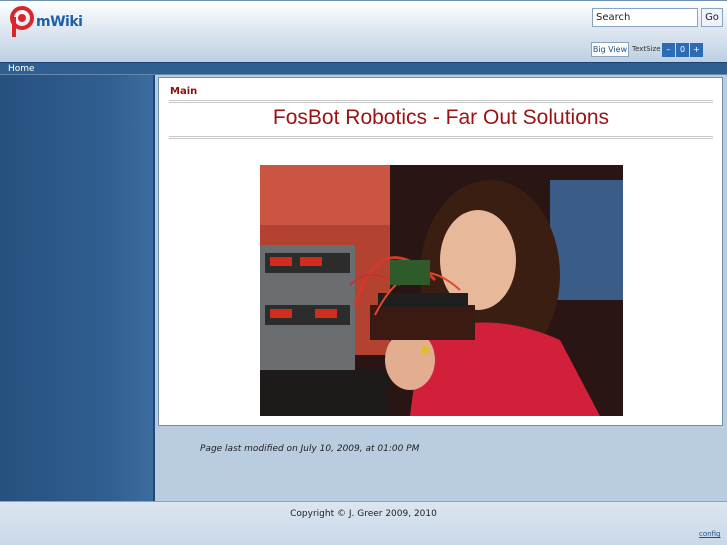  What do you see at coordinates (696, 50) in the screenshot?
I see `text-size-increase-button: +` at bounding box center [696, 50].